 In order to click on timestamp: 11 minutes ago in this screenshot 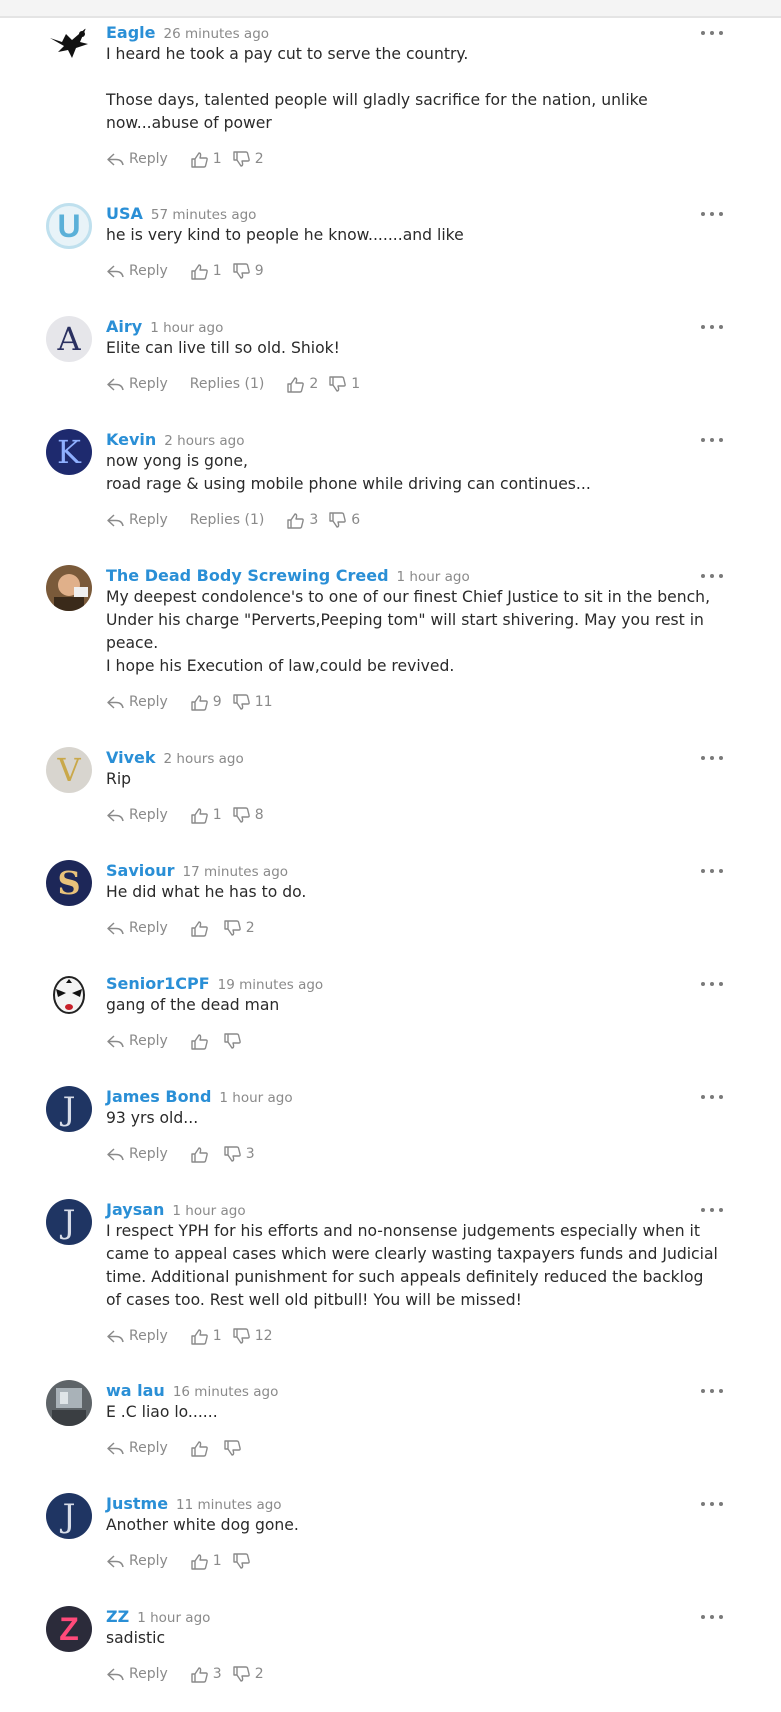, I will do `click(229, 1505)`.